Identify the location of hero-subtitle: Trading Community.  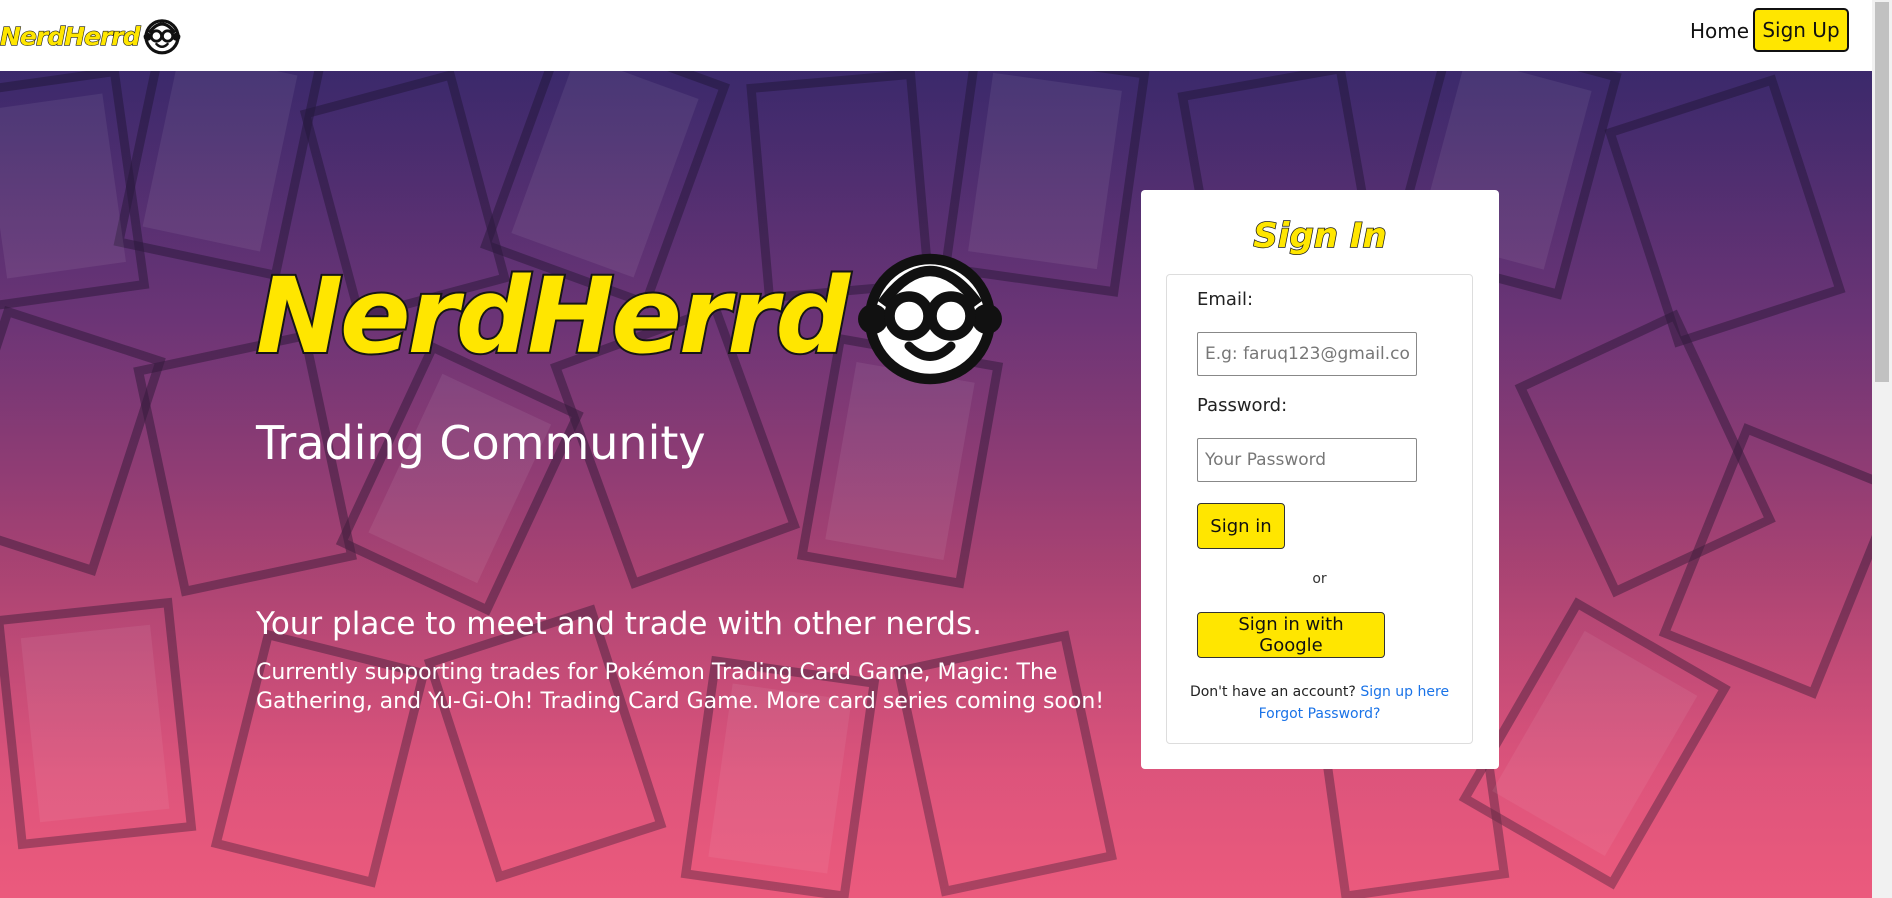
(481, 443).